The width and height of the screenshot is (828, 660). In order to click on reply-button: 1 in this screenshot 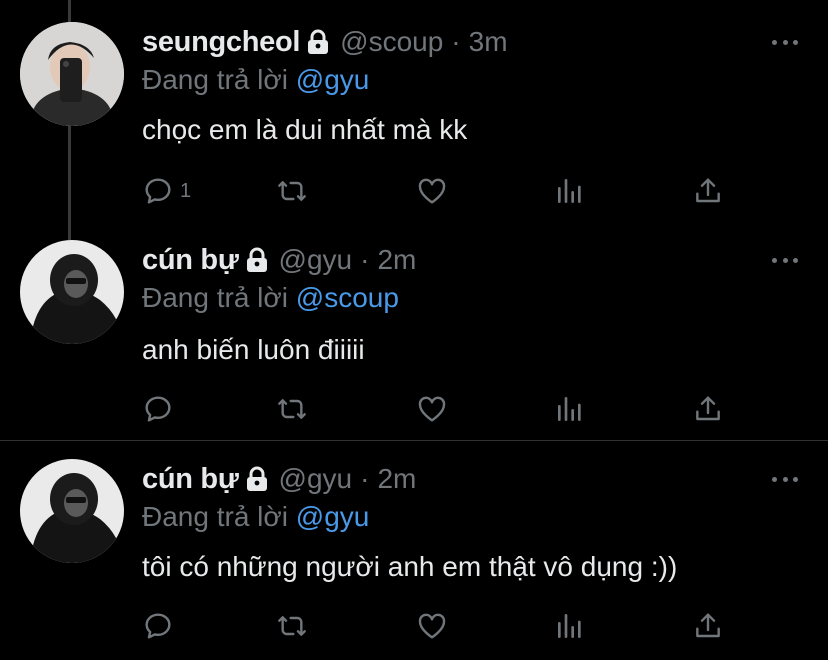, I will do `click(166, 191)`.